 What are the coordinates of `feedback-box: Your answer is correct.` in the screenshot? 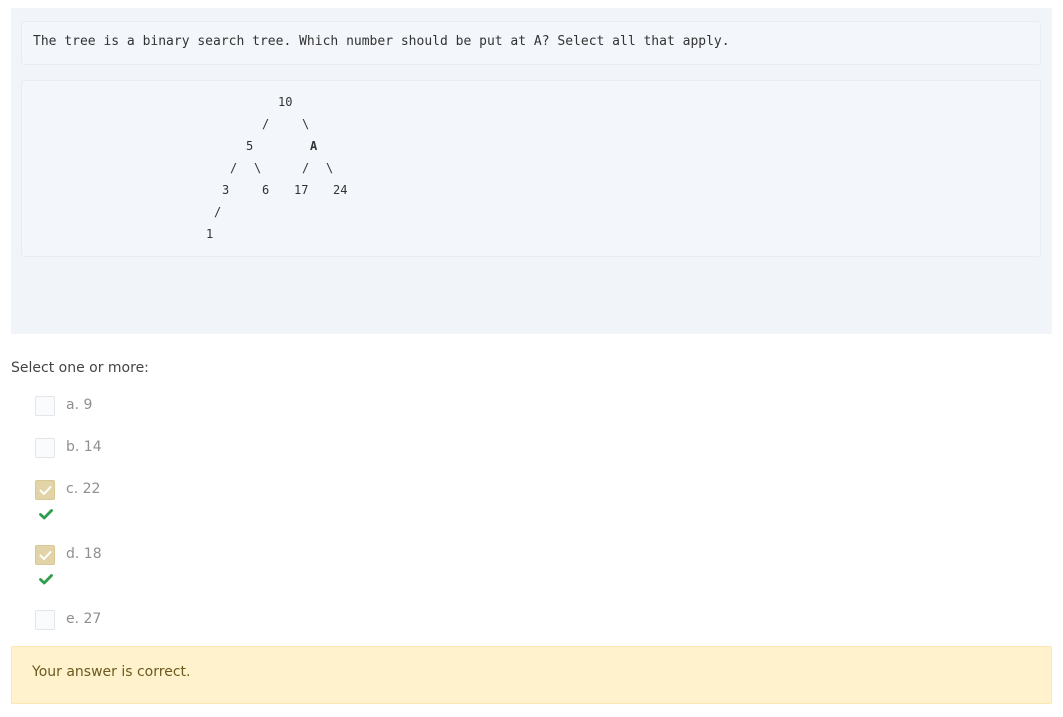 It's located at (531, 675).